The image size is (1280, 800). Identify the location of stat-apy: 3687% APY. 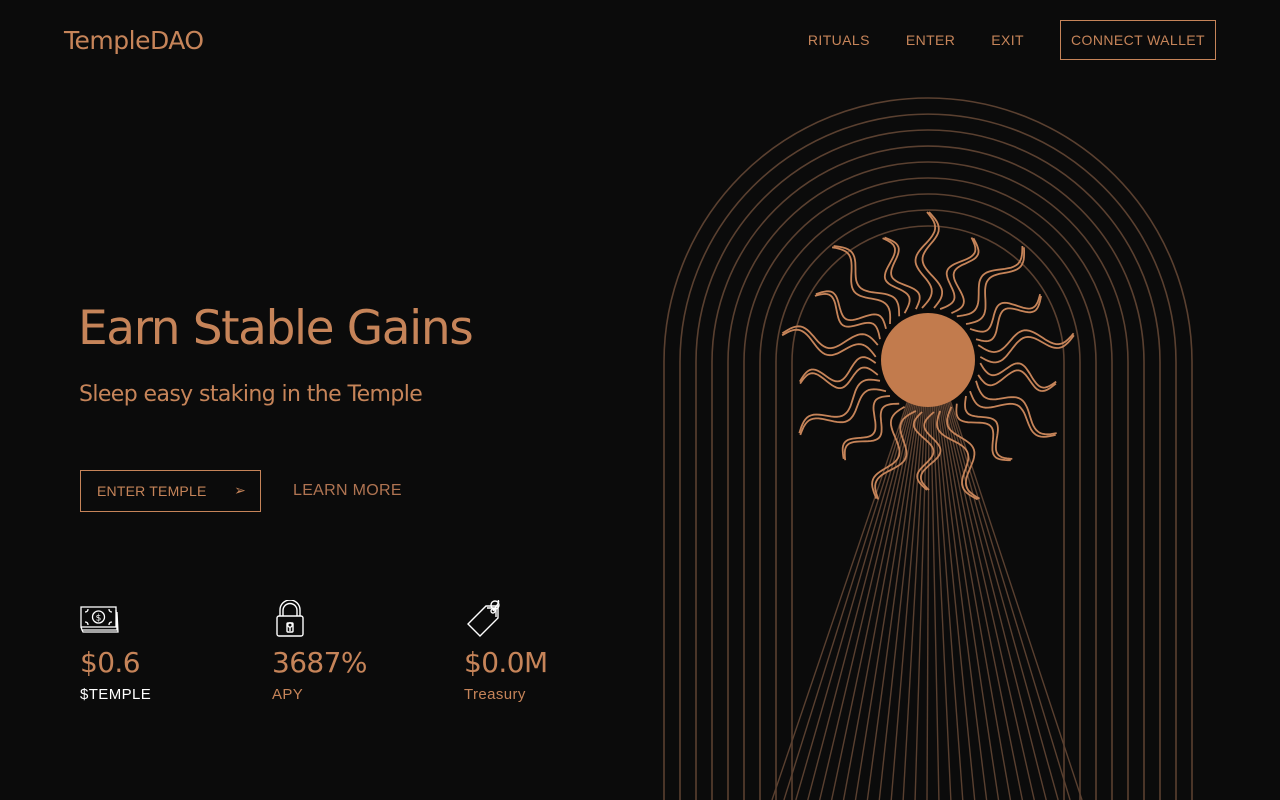
(352, 653).